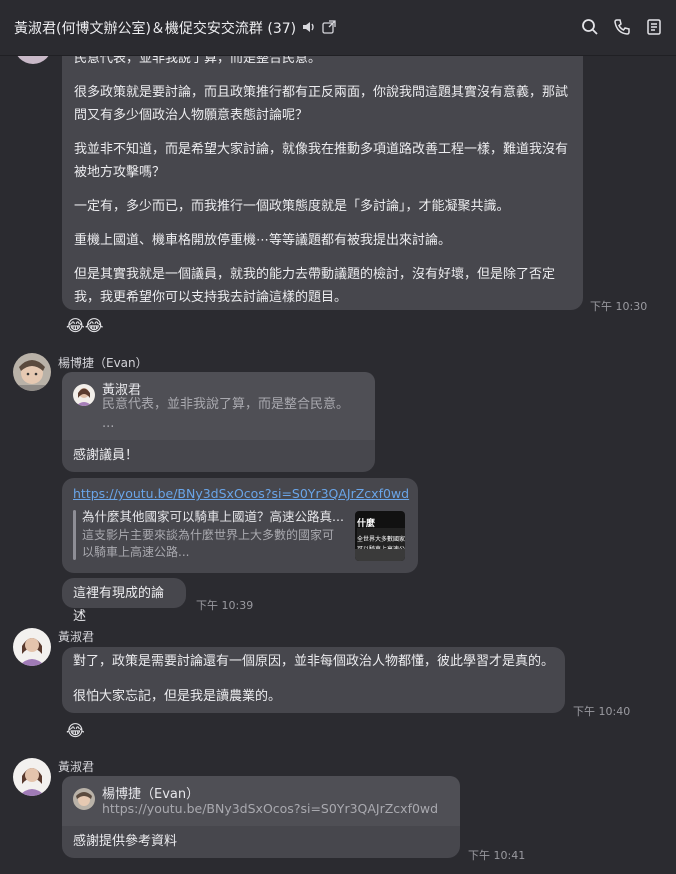 The image size is (676, 874). I want to click on chat-header: 黃淑君(何博文辦公室)＆機促交安交流群 (37), so click(338, 28).